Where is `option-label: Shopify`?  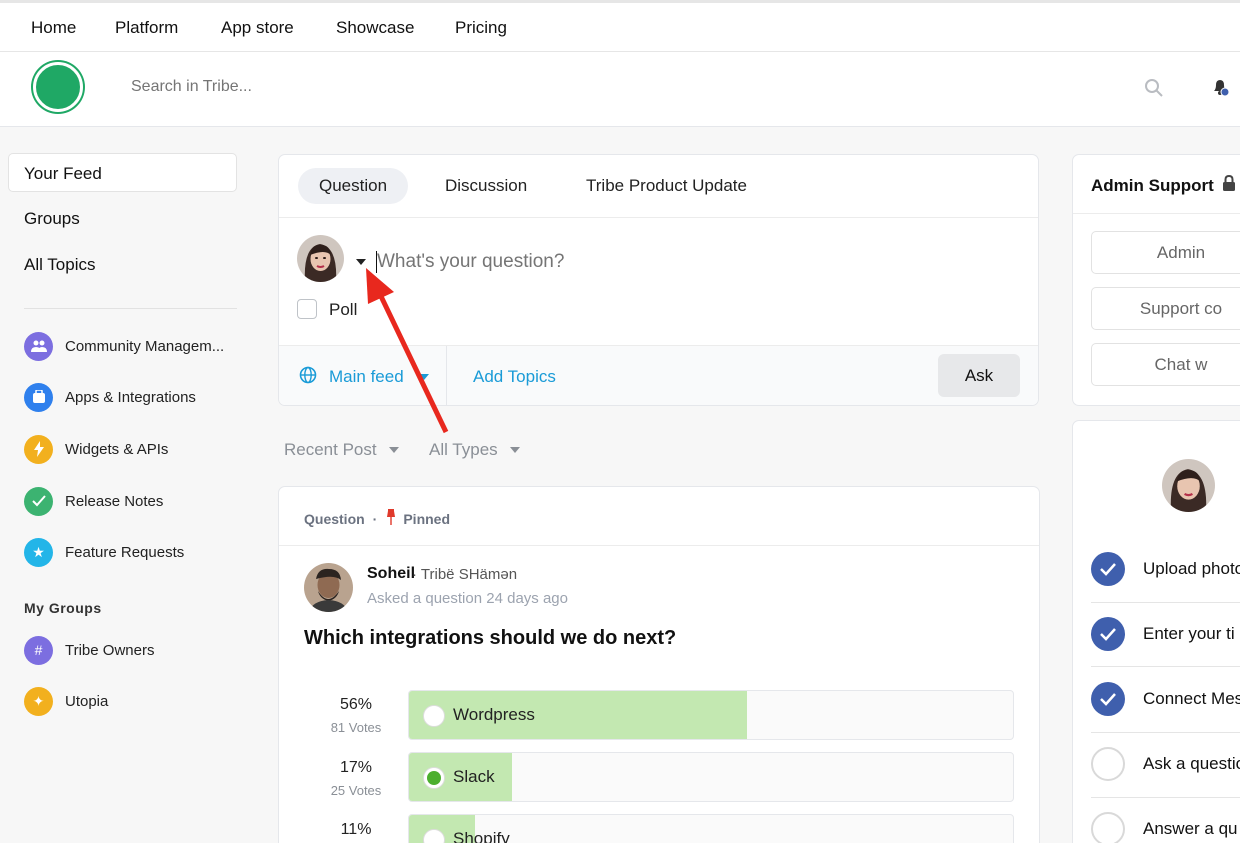 option-label: Shopify is located at coordinates (481, 836).